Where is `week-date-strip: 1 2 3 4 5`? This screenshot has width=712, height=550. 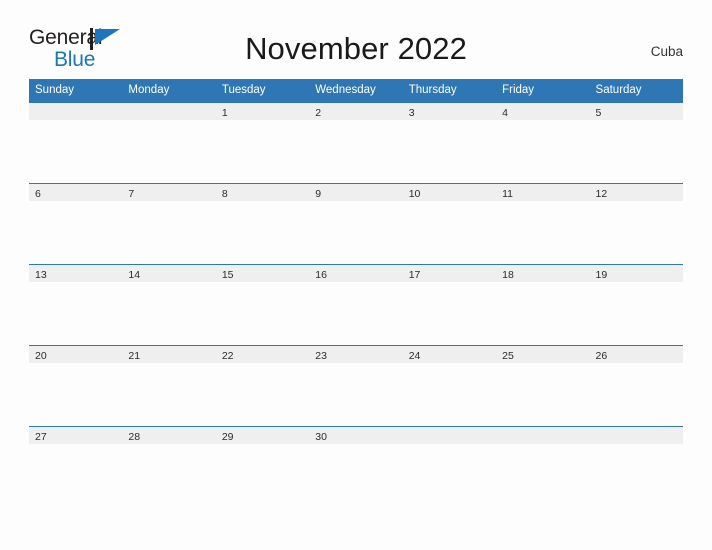 week-date-strip: 1 2 3 4 5 is located at coordinates (356, 111).